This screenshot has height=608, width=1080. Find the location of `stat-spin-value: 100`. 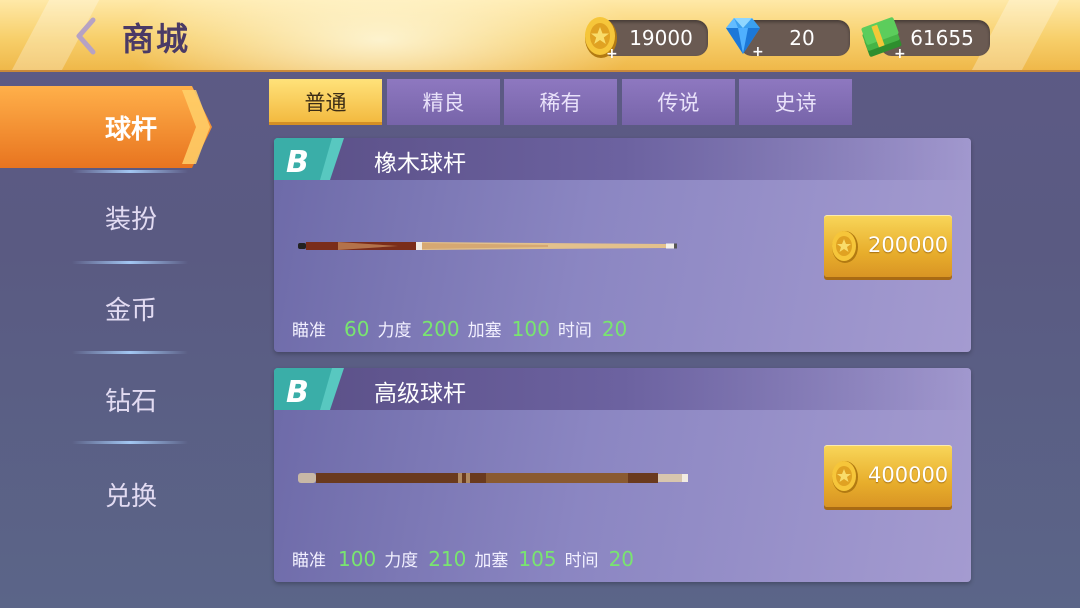

stat-spin-value: 100 is located at coordinates (530, 329).